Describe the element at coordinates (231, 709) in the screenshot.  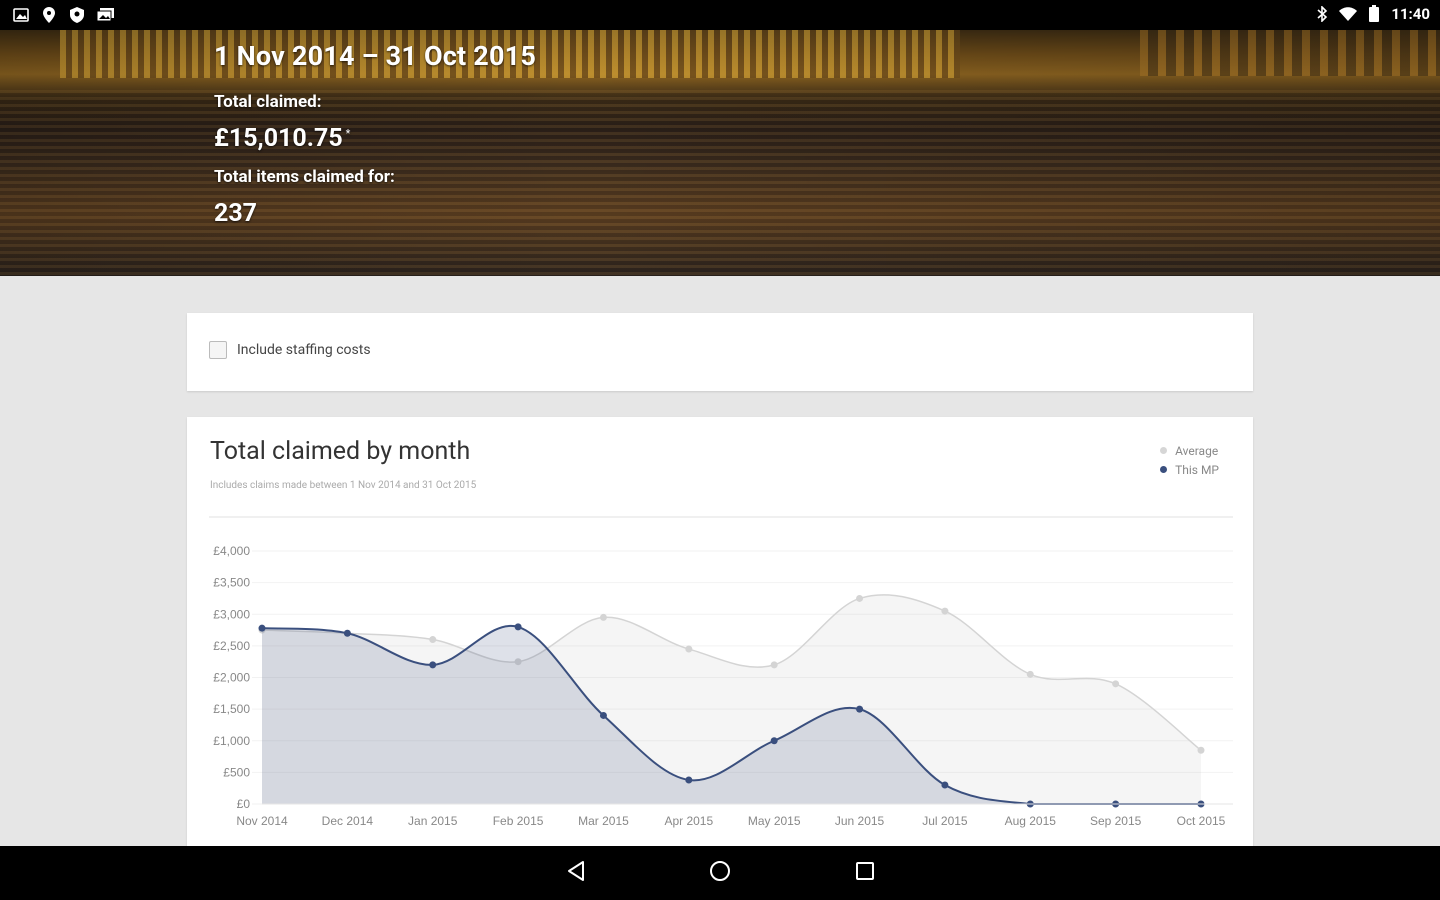
I see `y-tick-label: £1,500` at that location.